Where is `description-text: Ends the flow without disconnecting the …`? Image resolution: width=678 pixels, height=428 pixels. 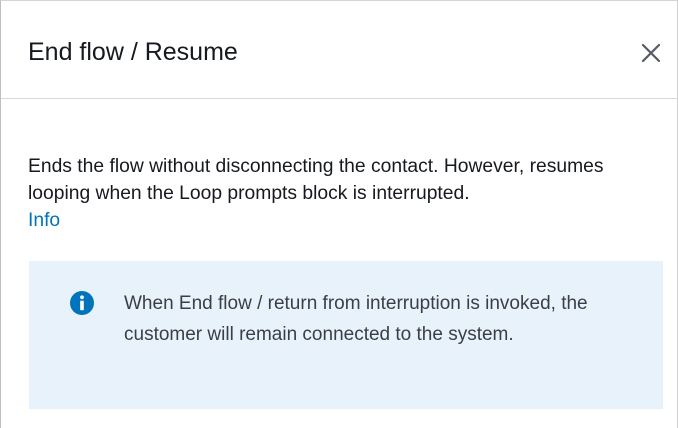 description-text: Ends the flow without disconnecting the … is located at coordinates (316, 180).